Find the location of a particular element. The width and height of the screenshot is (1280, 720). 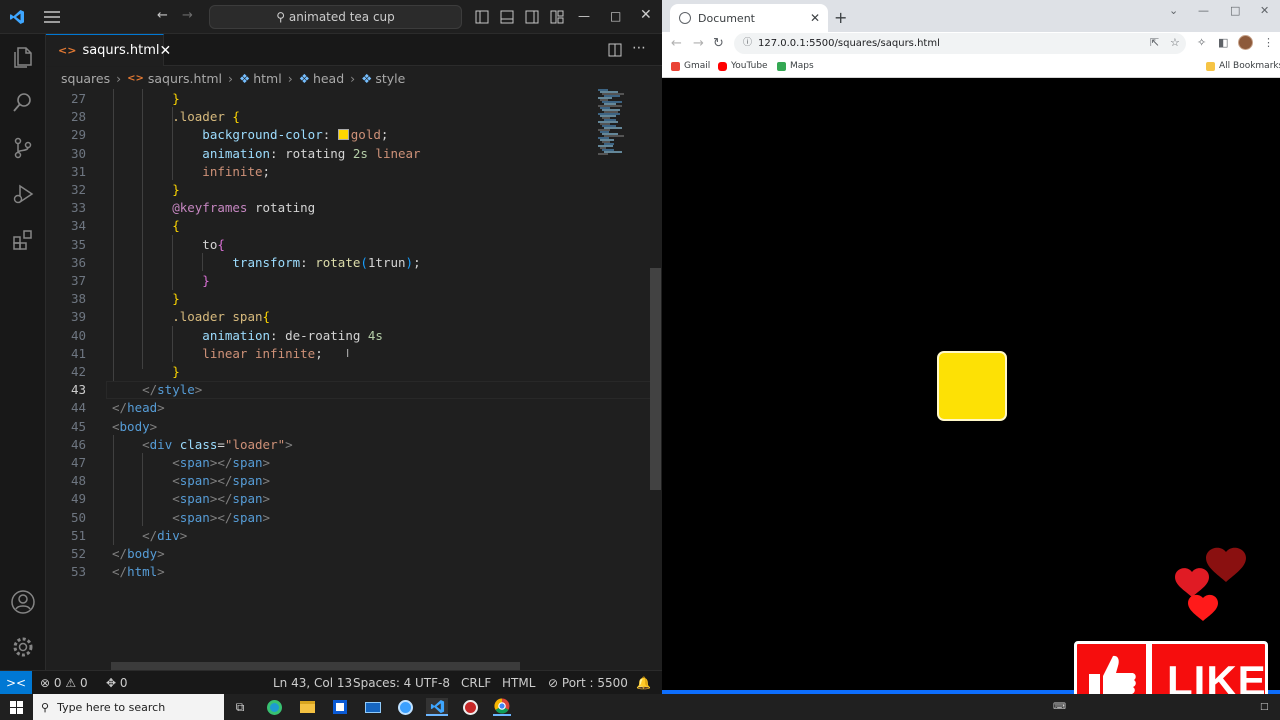

account-icon is located at coordinates (23, 602).